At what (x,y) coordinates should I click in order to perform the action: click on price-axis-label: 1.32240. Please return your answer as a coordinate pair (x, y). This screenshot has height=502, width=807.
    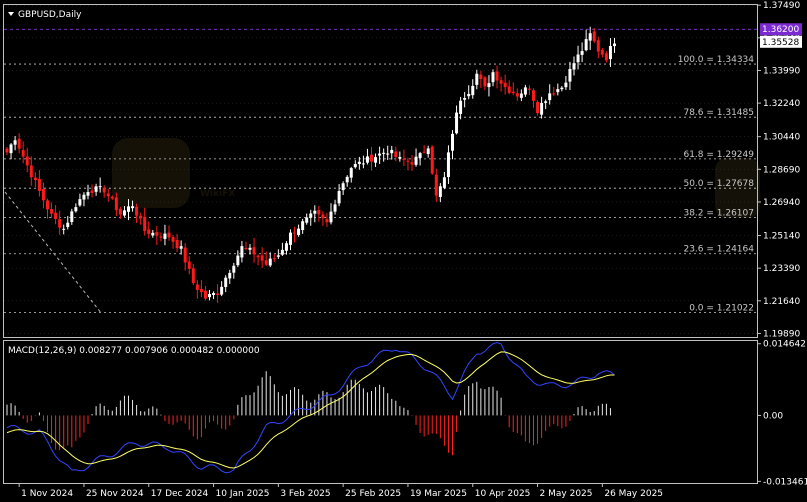
    Looking at the image, I should click on (781, 104).